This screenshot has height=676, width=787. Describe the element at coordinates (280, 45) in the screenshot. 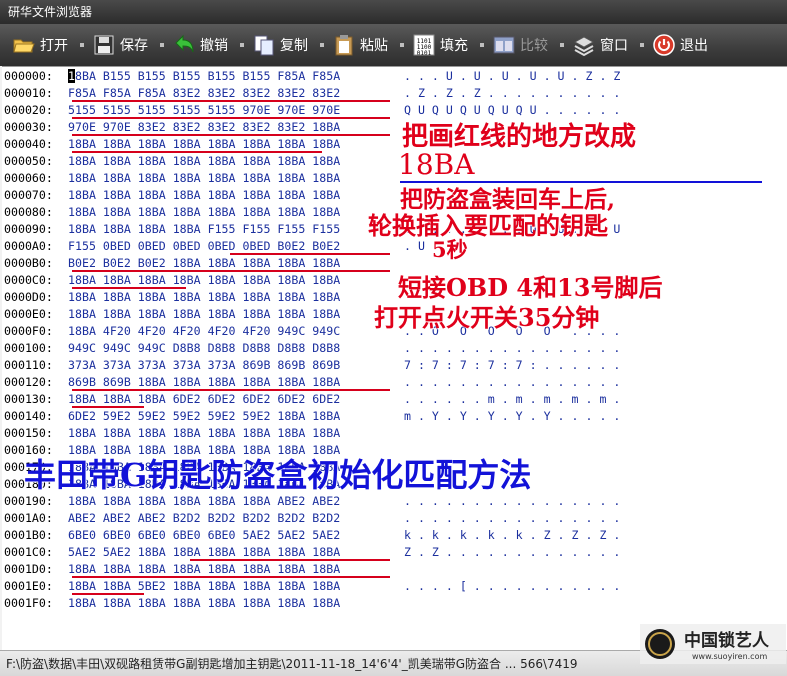

I see `toolbar-button: 复制` at that location.